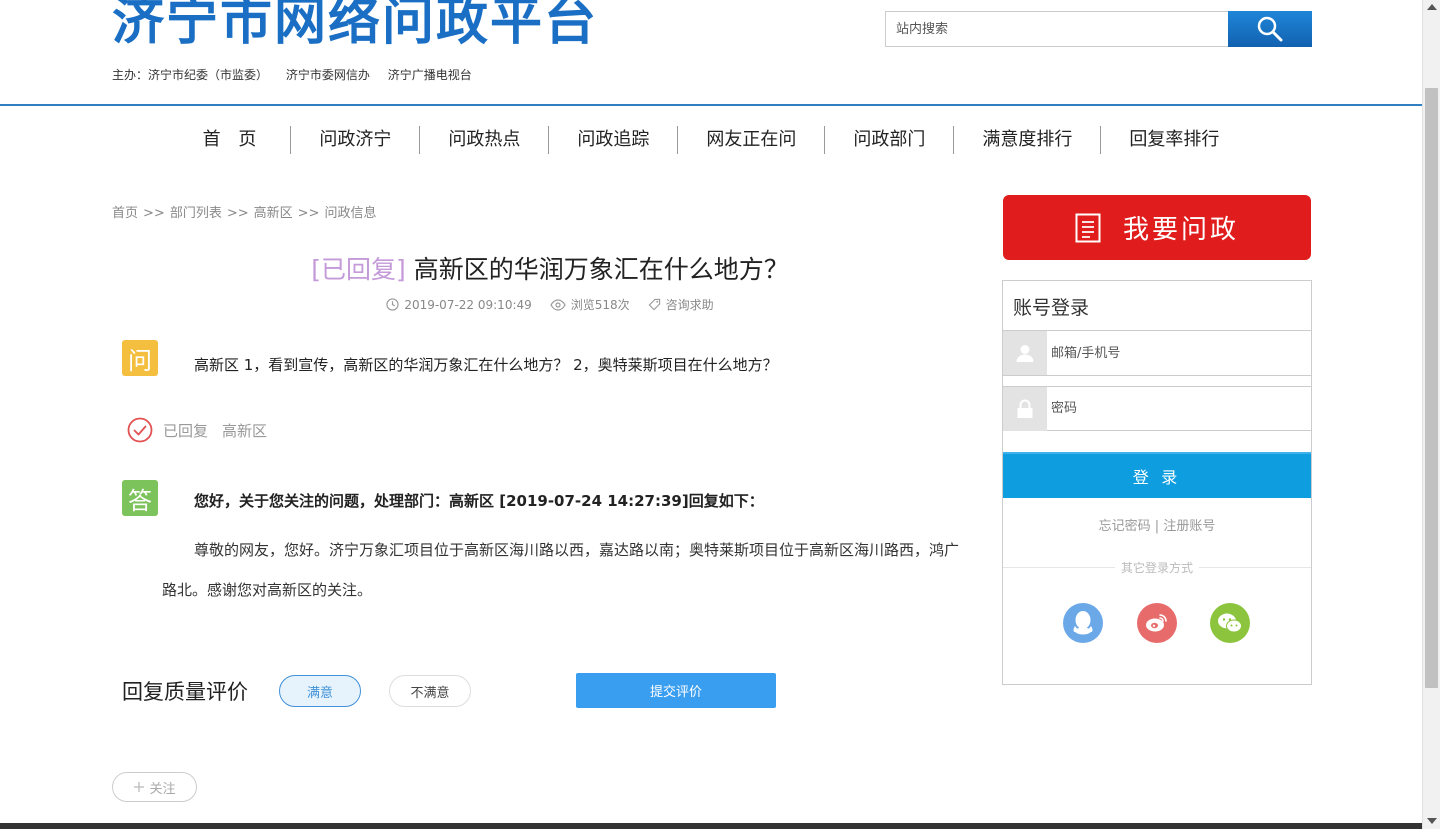 The width and height of the screenshot is (1440, 829). Describe the element at coordinates (654, 304) in the screenshot. I see `tag-icon` at that location.